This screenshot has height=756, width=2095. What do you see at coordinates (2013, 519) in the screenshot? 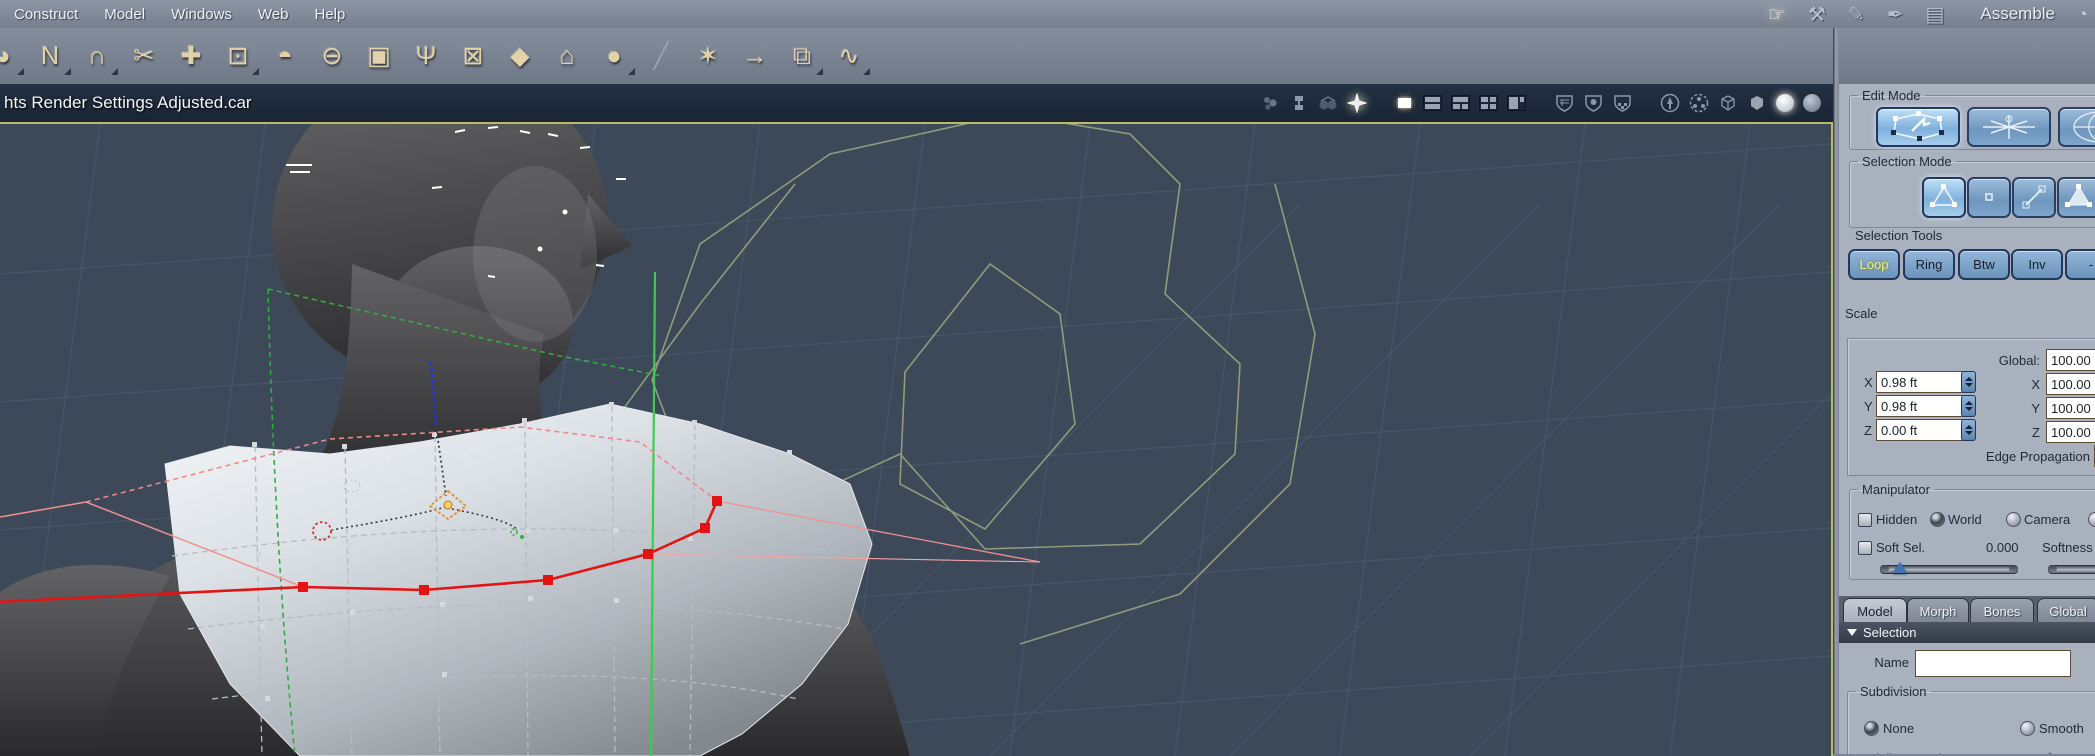
I see `camera-radio` at bounding box center [2013, 519].